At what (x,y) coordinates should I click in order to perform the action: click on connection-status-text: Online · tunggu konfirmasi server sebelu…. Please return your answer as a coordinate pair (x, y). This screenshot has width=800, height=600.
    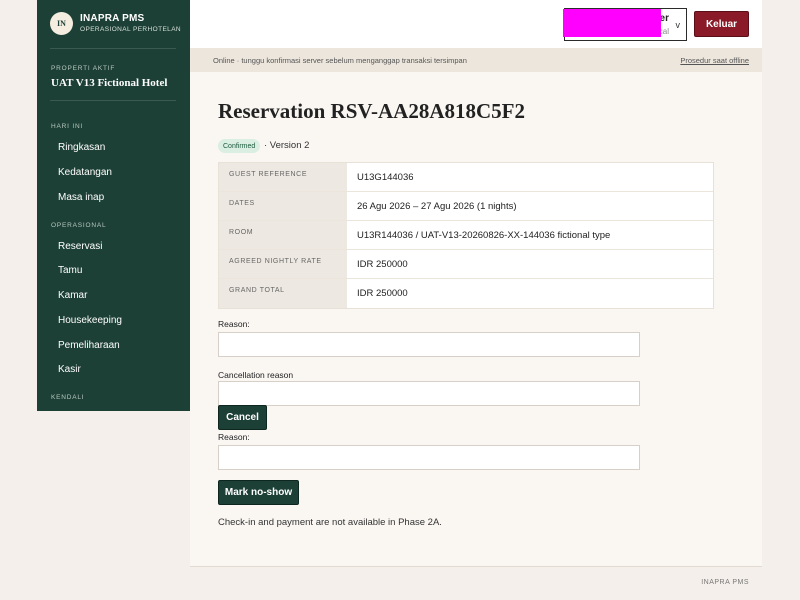
    Looking at the image, I should click on (340, 60).